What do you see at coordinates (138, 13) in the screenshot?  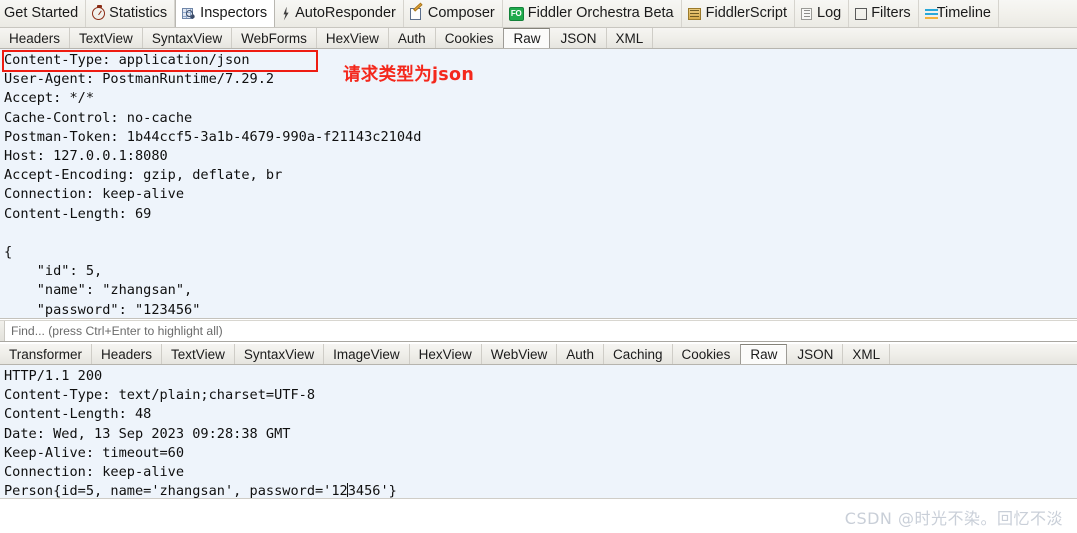 I see `main-tab-label: Statistics` at bounding box center [138, 13].